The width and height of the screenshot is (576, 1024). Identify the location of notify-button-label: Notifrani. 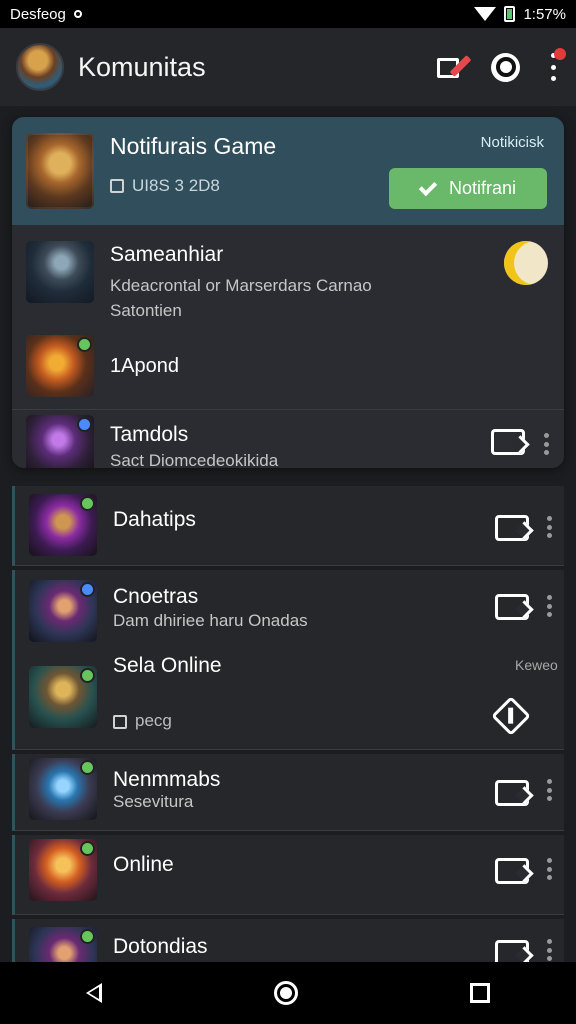
(482, 188).